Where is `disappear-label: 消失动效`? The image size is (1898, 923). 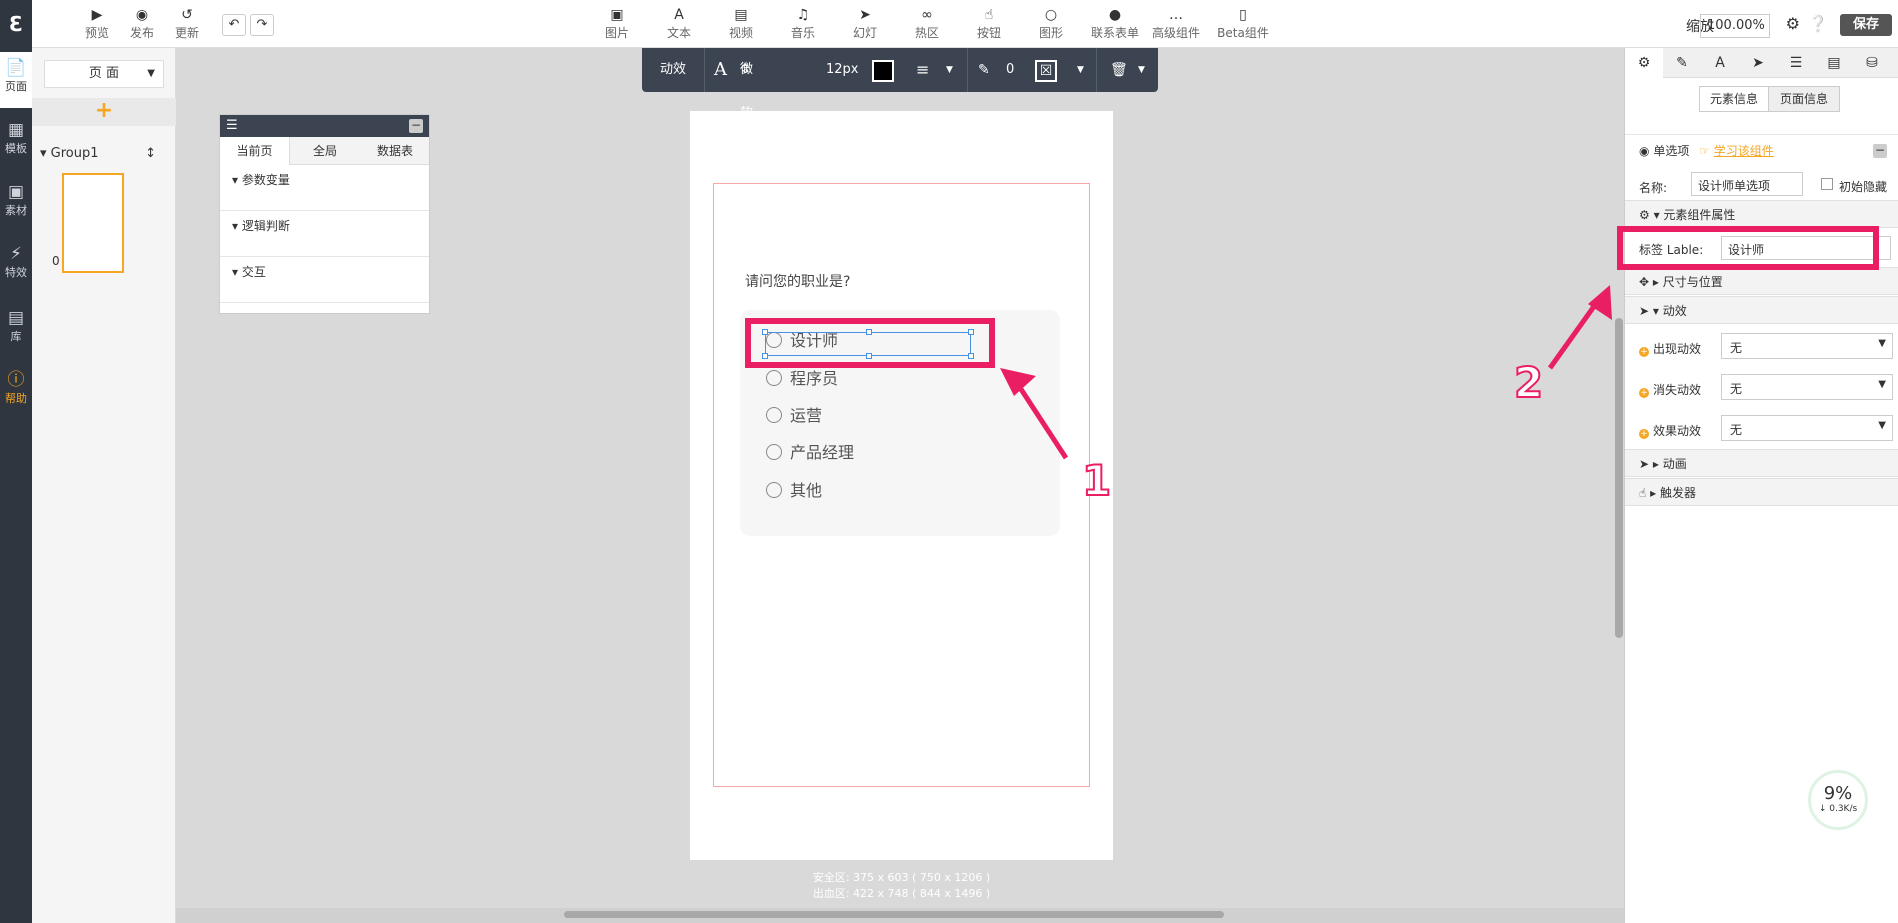
disappear-label: 消失动效 is located at coordinates (1677, 390).